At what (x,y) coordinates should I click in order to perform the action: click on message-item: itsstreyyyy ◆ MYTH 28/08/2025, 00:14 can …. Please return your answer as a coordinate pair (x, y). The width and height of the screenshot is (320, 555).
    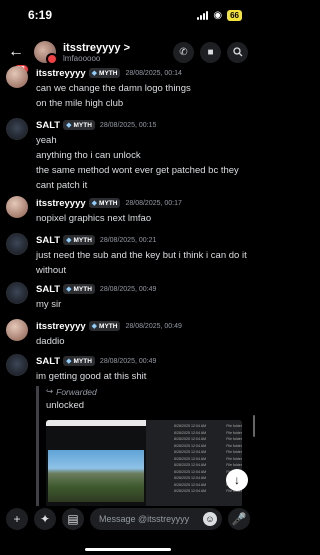
    Looking at the image, I should click on (127, 88).